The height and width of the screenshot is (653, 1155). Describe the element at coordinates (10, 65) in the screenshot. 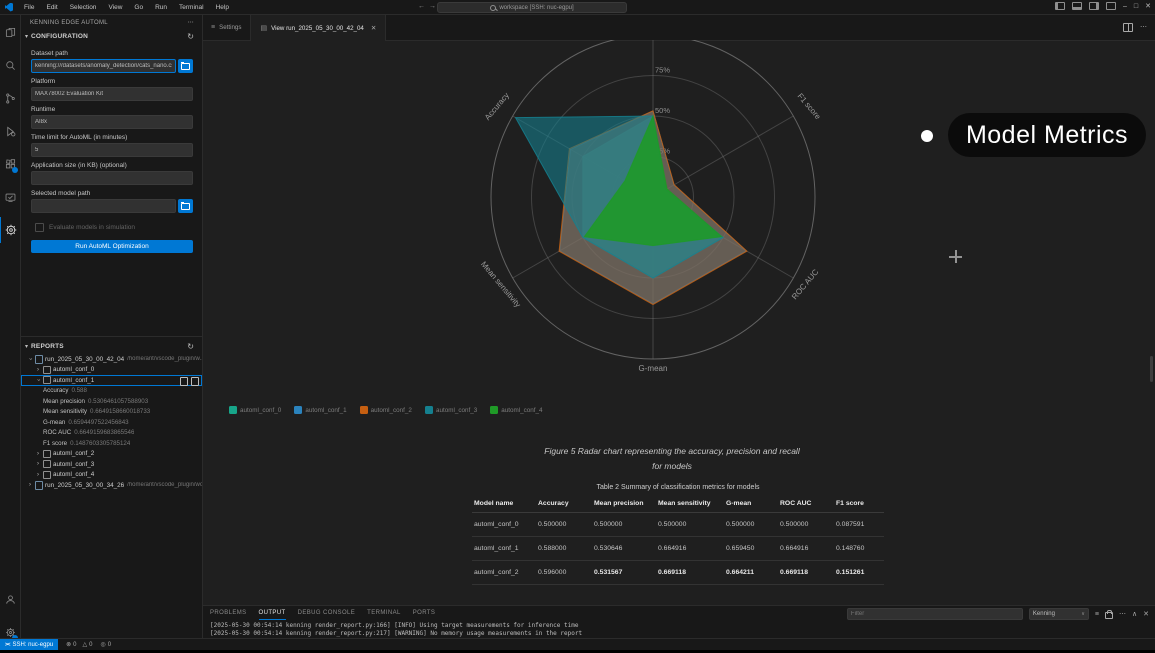

I see `search-view-icon` at that location.